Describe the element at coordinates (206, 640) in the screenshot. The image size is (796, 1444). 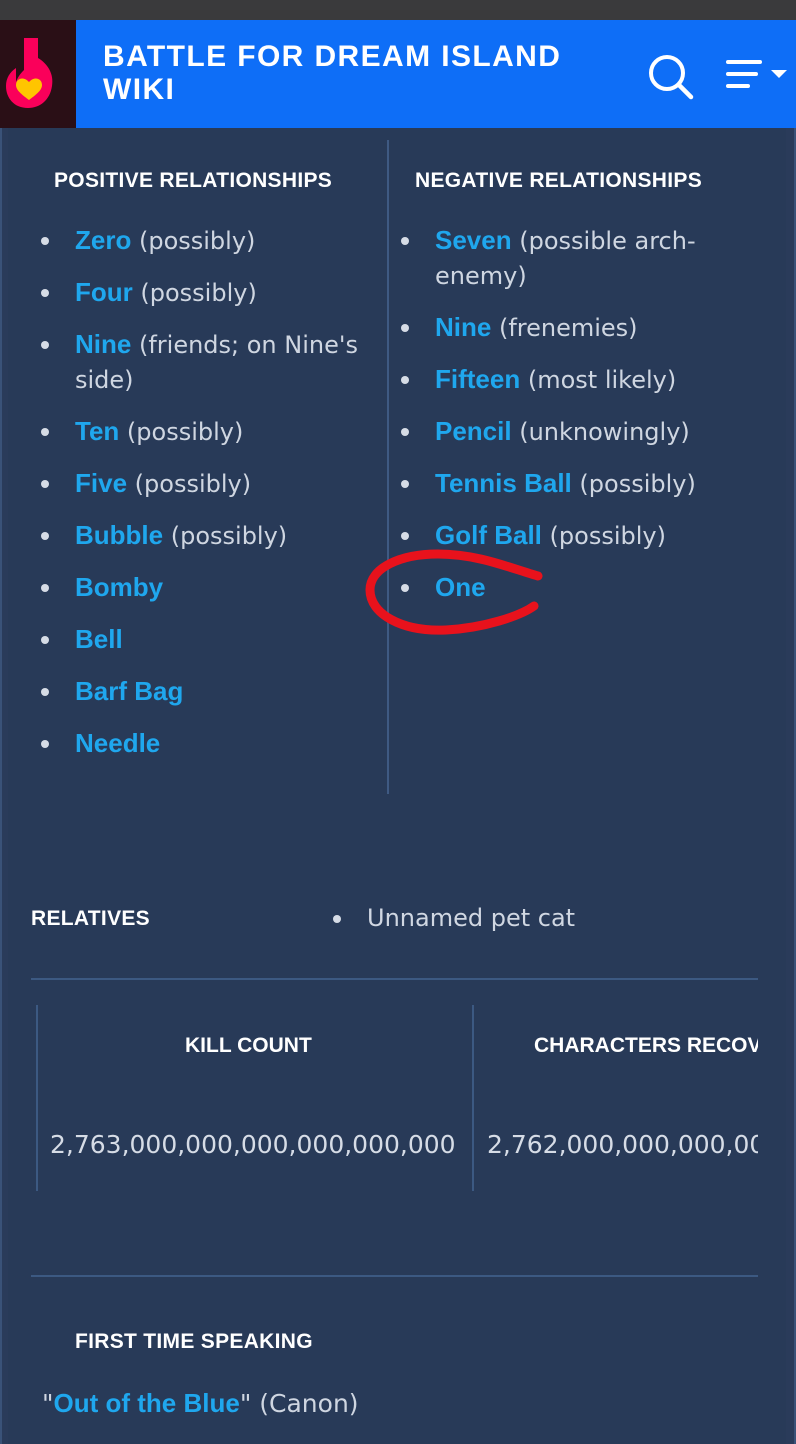
I see `list-item: Bell` at that location.